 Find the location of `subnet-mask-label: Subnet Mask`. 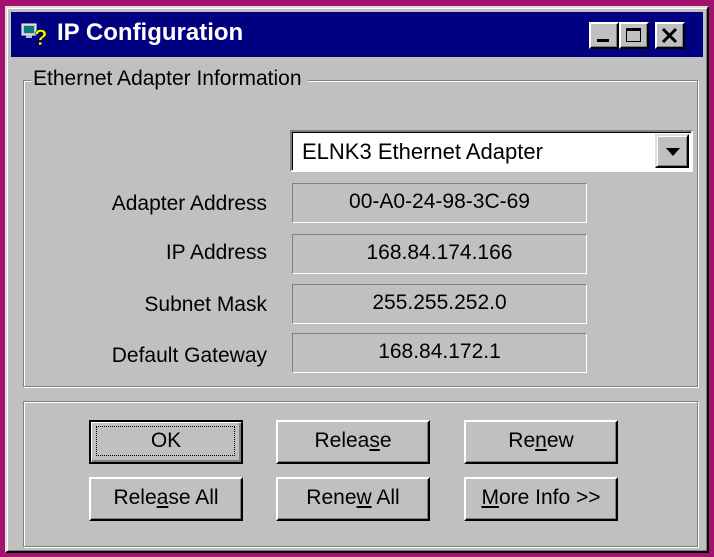

subnet-mask-label: Subnet Mask is located at coordinates (205, 304).